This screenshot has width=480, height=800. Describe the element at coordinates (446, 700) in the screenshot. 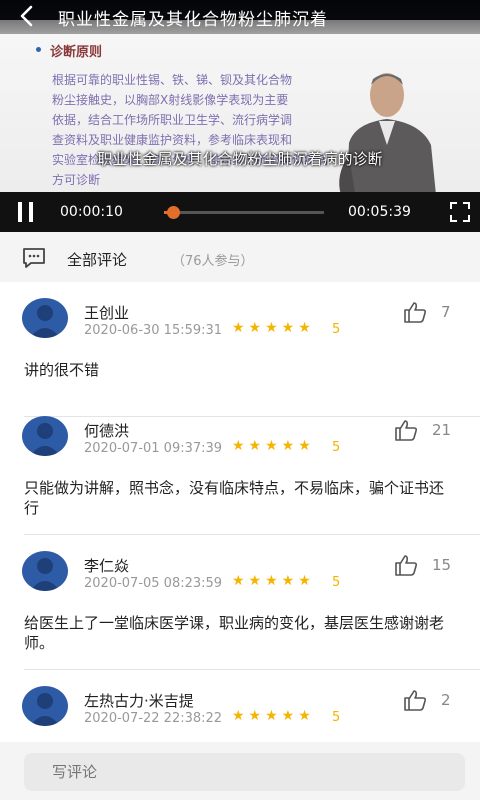

I see `like-count: 2` at that location.